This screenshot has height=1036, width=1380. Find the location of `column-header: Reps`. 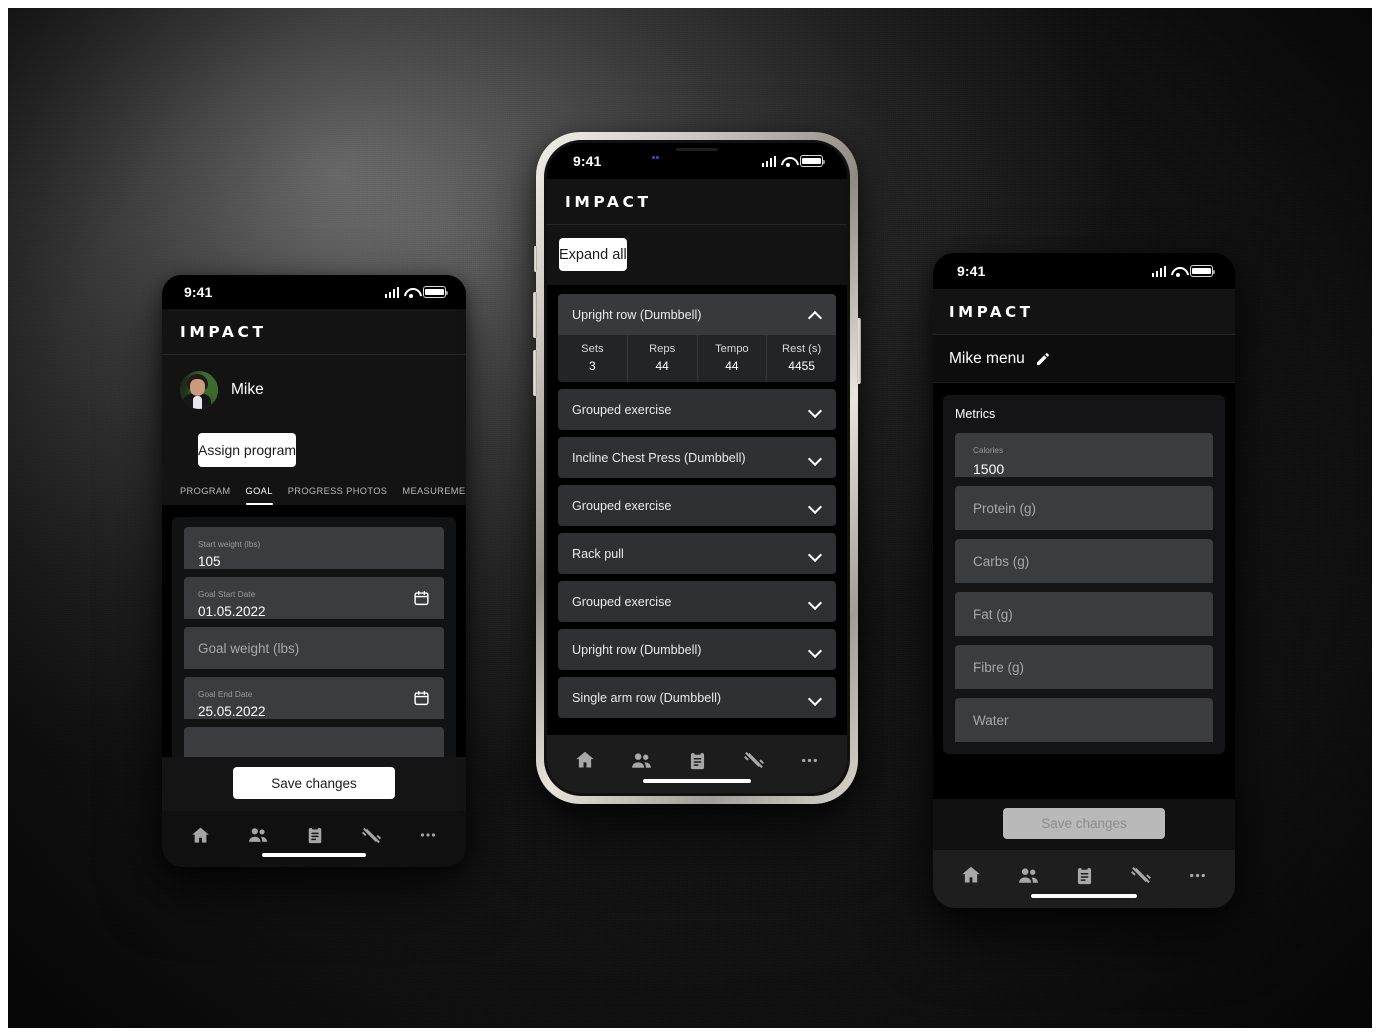

column-header: Reps is located at coordinates (662, 349).